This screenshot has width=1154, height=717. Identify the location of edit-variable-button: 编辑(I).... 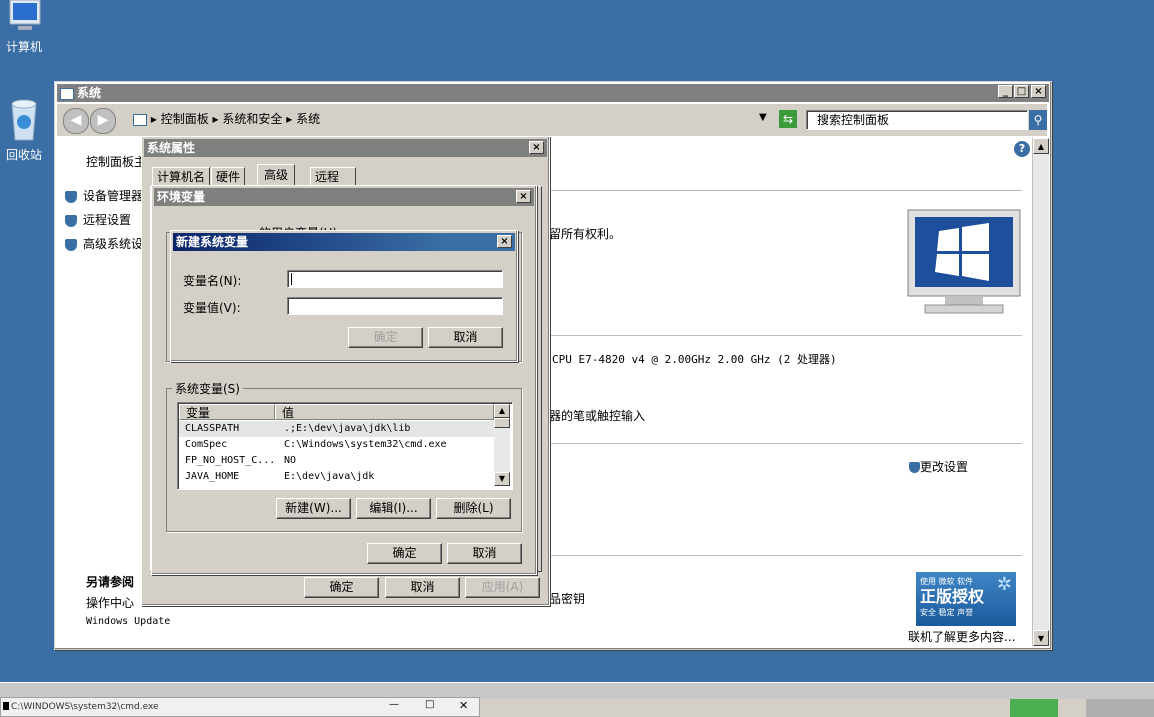
(393, 508).